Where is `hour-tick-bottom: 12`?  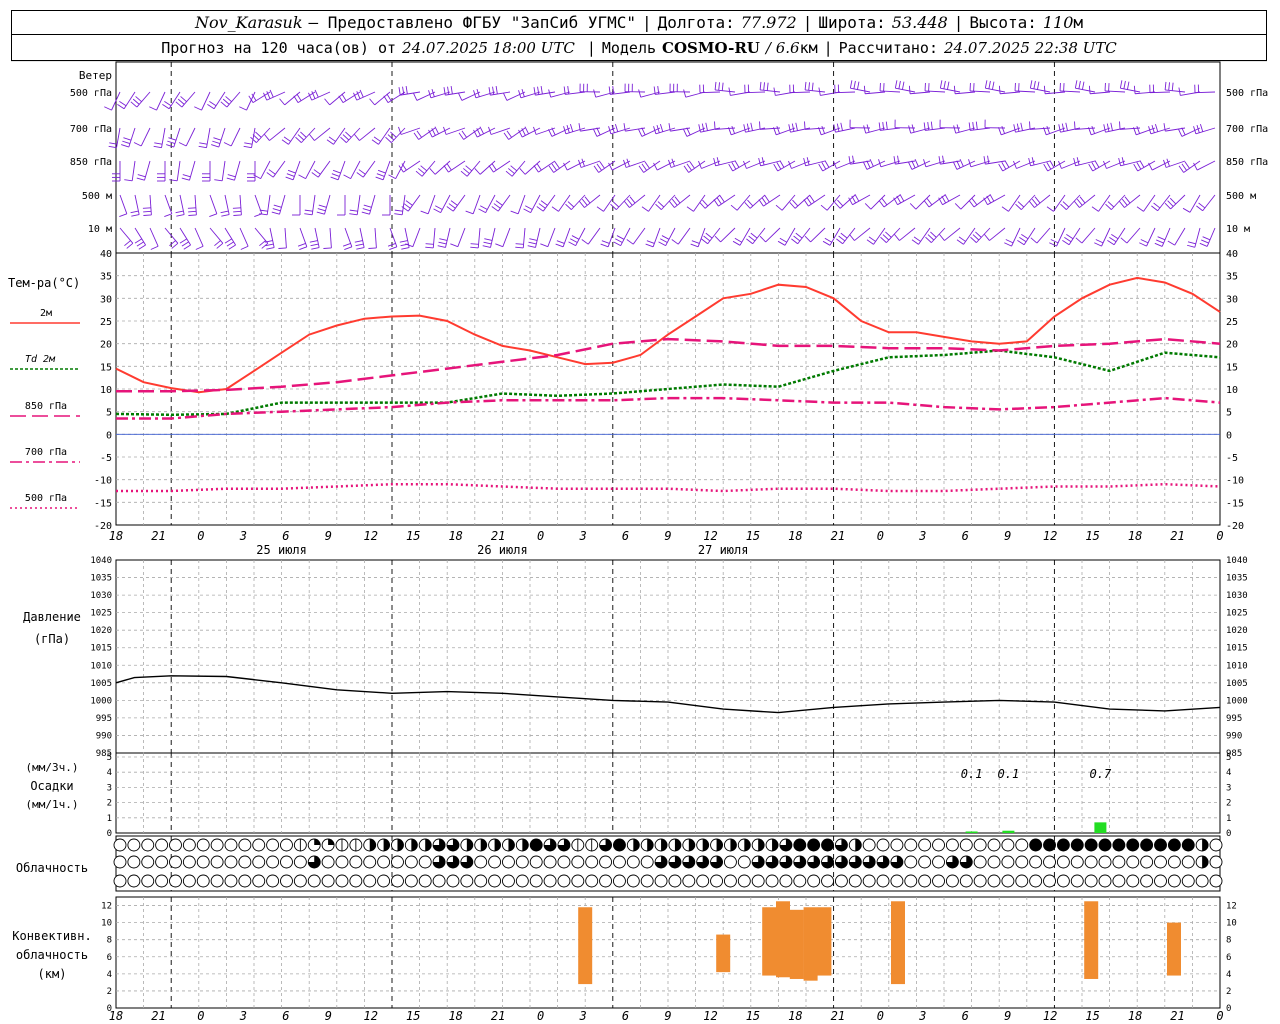 hour-tick-bottom: 12 is located at coordinates (371, 1016).